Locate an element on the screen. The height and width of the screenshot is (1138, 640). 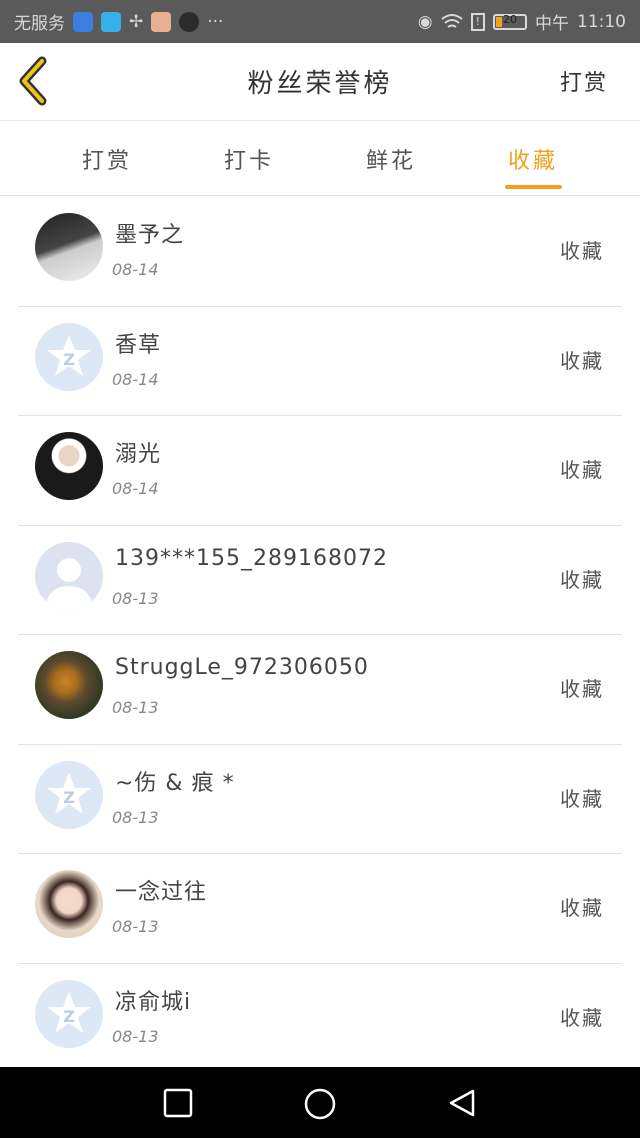
more-notifications-icon: ··· is located at coordinates (215, 21).